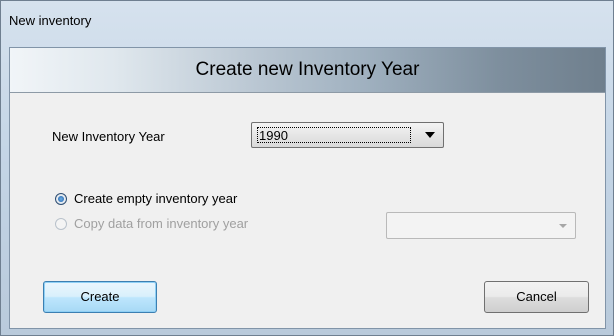  Describe the element at coordinates (156, 198) in the screenshot. I see `create-empty-label: Create empty inventory year` at that location.